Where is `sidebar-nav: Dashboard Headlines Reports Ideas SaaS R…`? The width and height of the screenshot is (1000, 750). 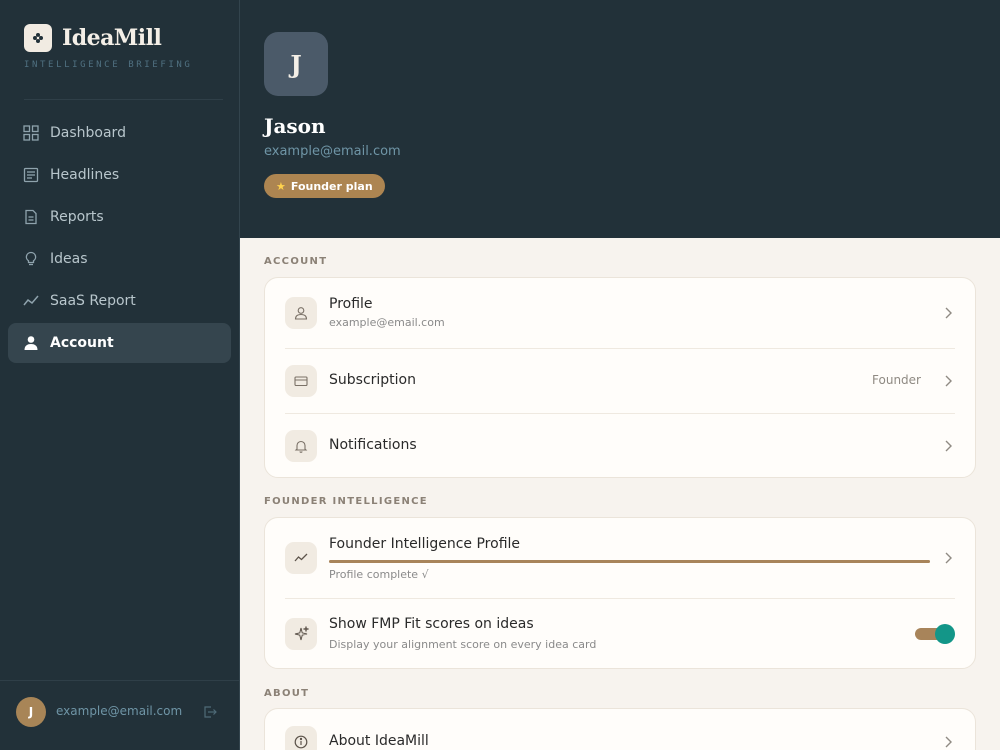 sidebar-nav: Dashboard Headlines Reports Ideas SaaS R… is located at coordinates (119, 239).